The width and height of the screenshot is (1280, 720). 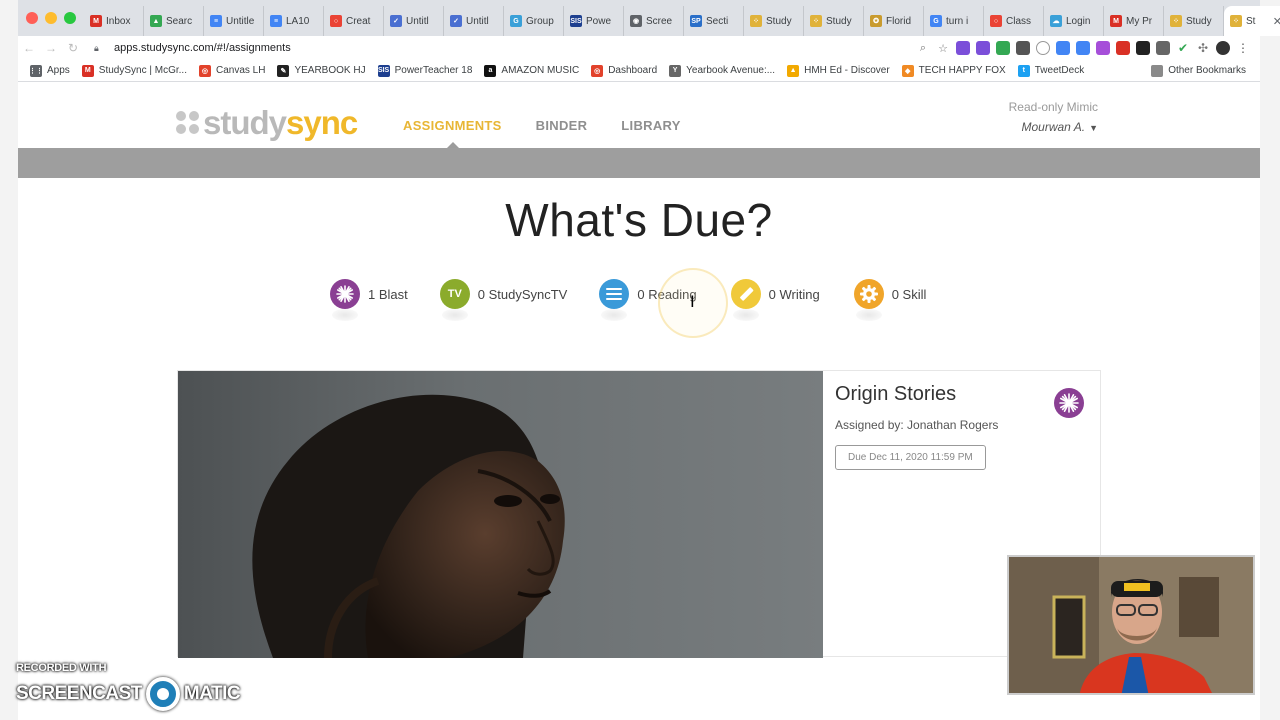 What do you see at coordinates (1023, 70) in the screenshot?
I see `bookmark-favicon-icon: t` at bounding box center [1023, 70].